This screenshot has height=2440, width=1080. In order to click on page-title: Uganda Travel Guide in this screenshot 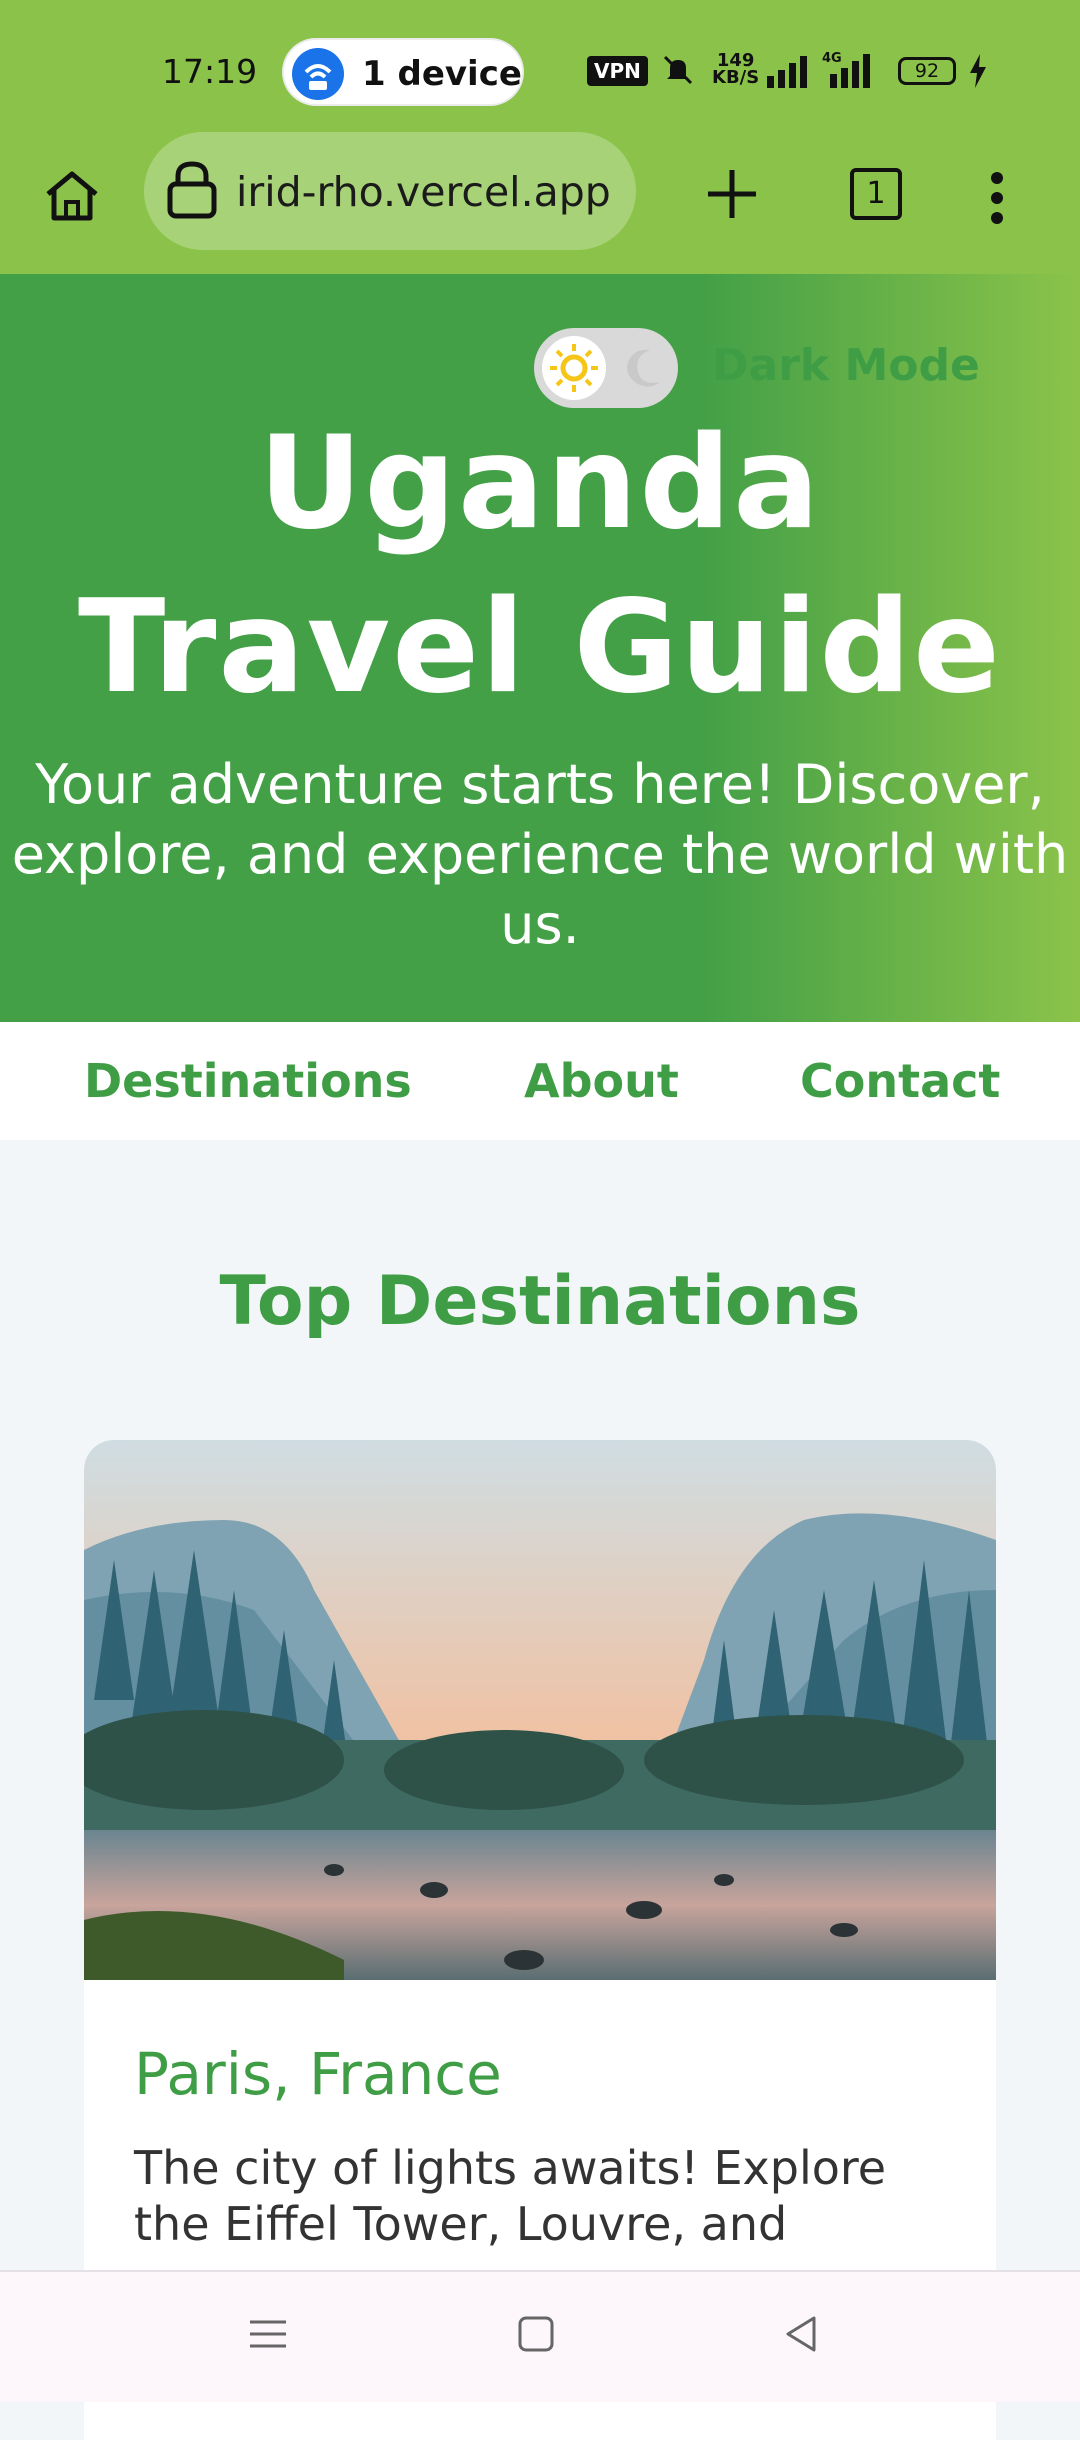, I will do `click(540, 566)`.